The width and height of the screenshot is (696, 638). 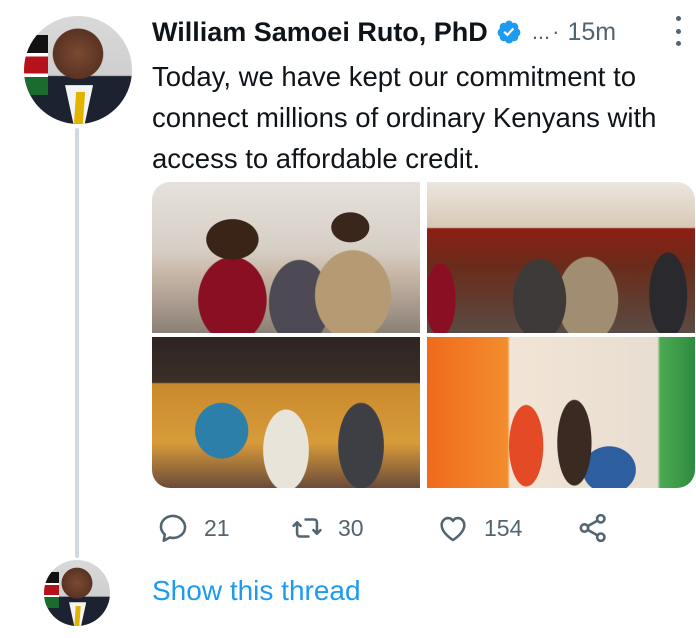 What do you see at coordinates (503, 527) in the screenshot?
I see `like-count: 154` at bounding box center [503, 527].